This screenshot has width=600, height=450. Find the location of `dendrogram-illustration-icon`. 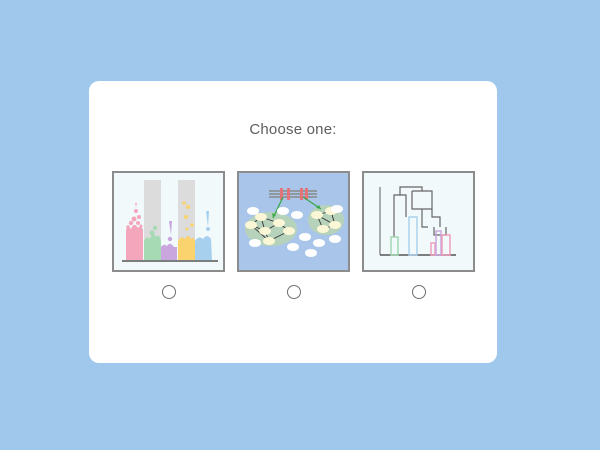

dendrogram-illustration-icon is located at coordinates (418, 221).